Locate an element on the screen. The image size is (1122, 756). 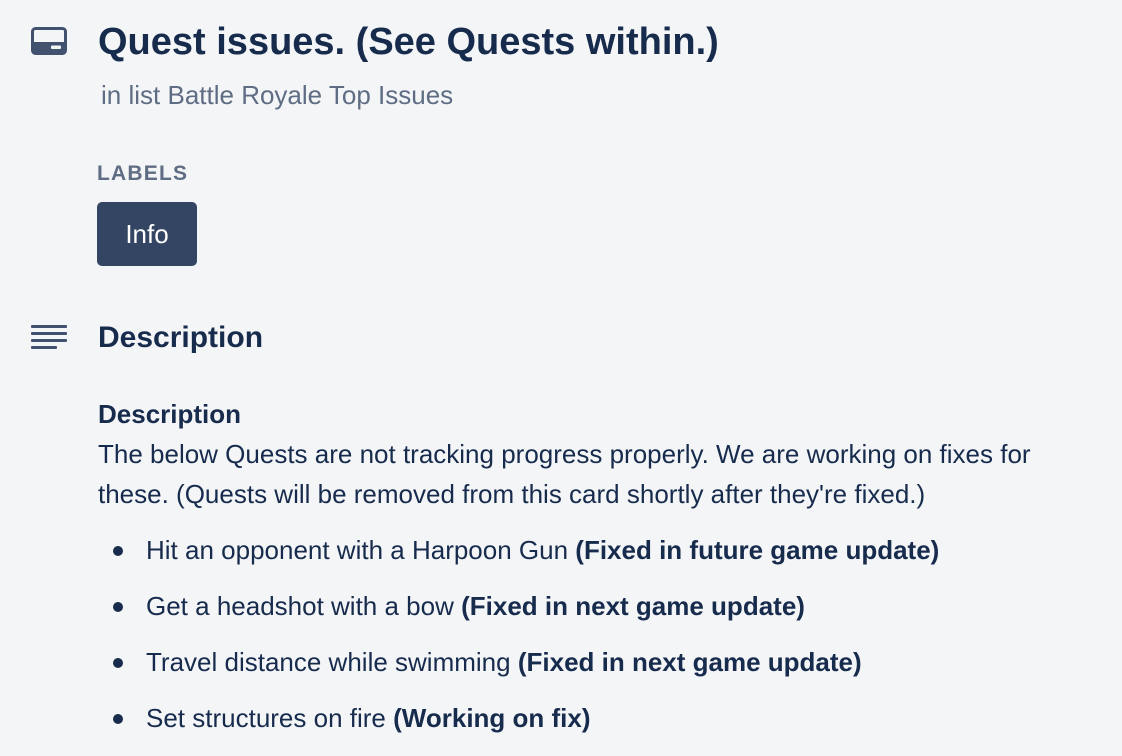
card-icon is located at coordinates (49, 41).